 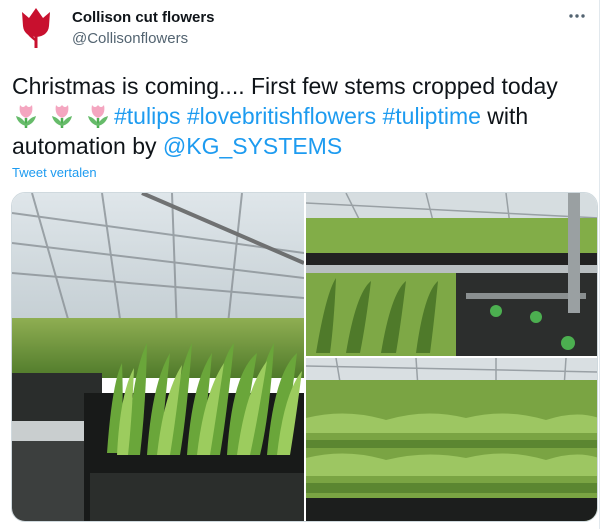 What do you see at coordinates (147, 116) in the screenshot?
I see `hashtag-link: #tulips` at bounding box center [147, 116].